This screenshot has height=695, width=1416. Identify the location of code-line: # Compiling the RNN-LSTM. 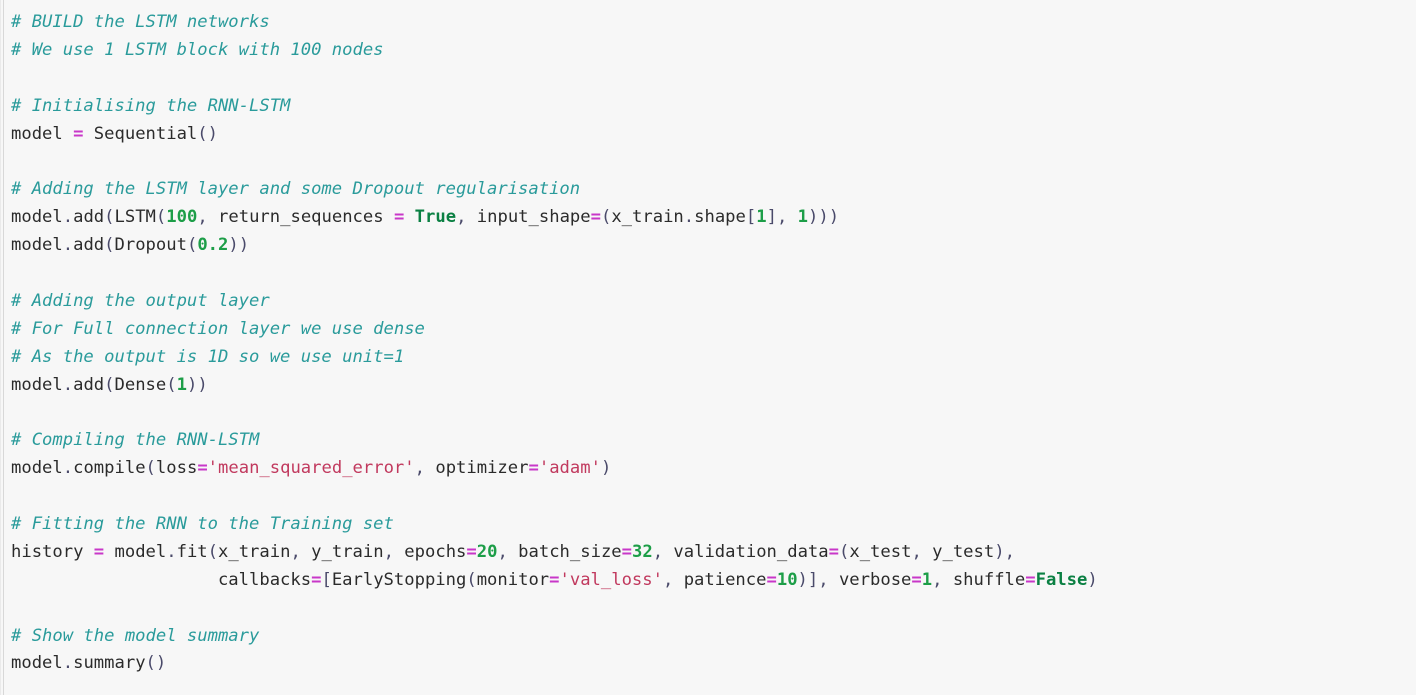
(713, 441).